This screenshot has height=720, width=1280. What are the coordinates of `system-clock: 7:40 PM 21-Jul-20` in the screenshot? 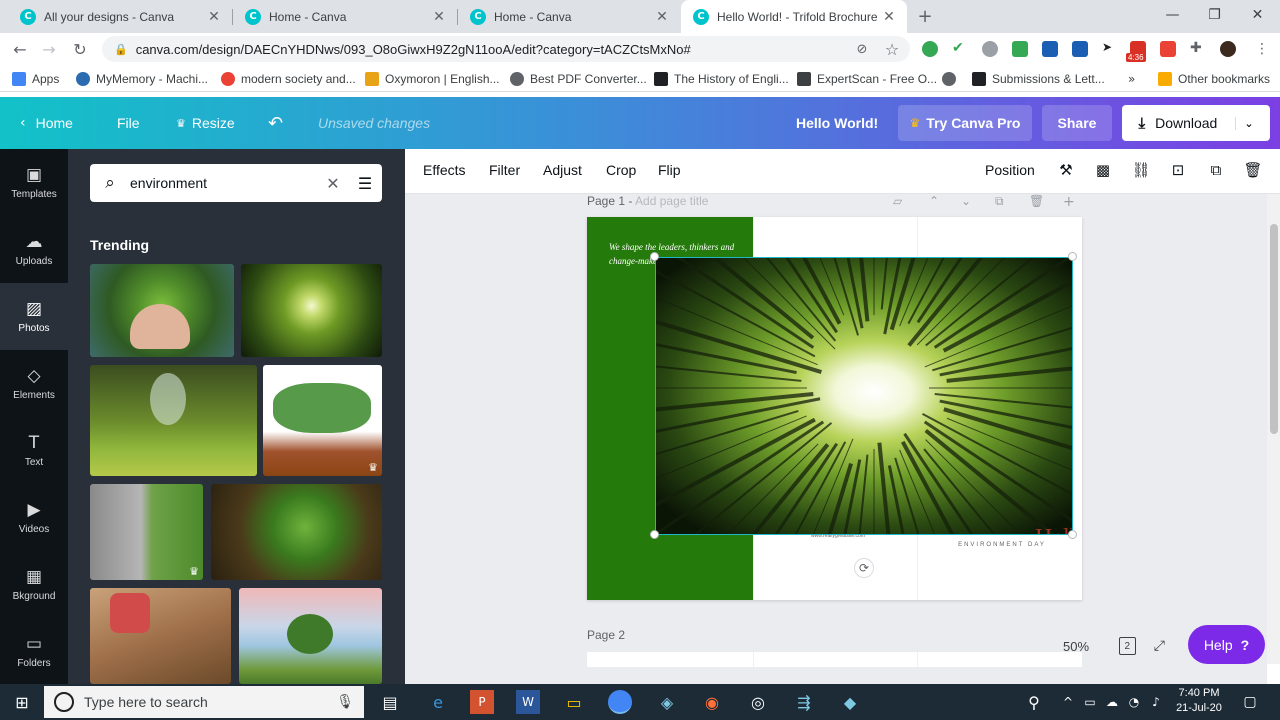 It's located at (1199, 701).